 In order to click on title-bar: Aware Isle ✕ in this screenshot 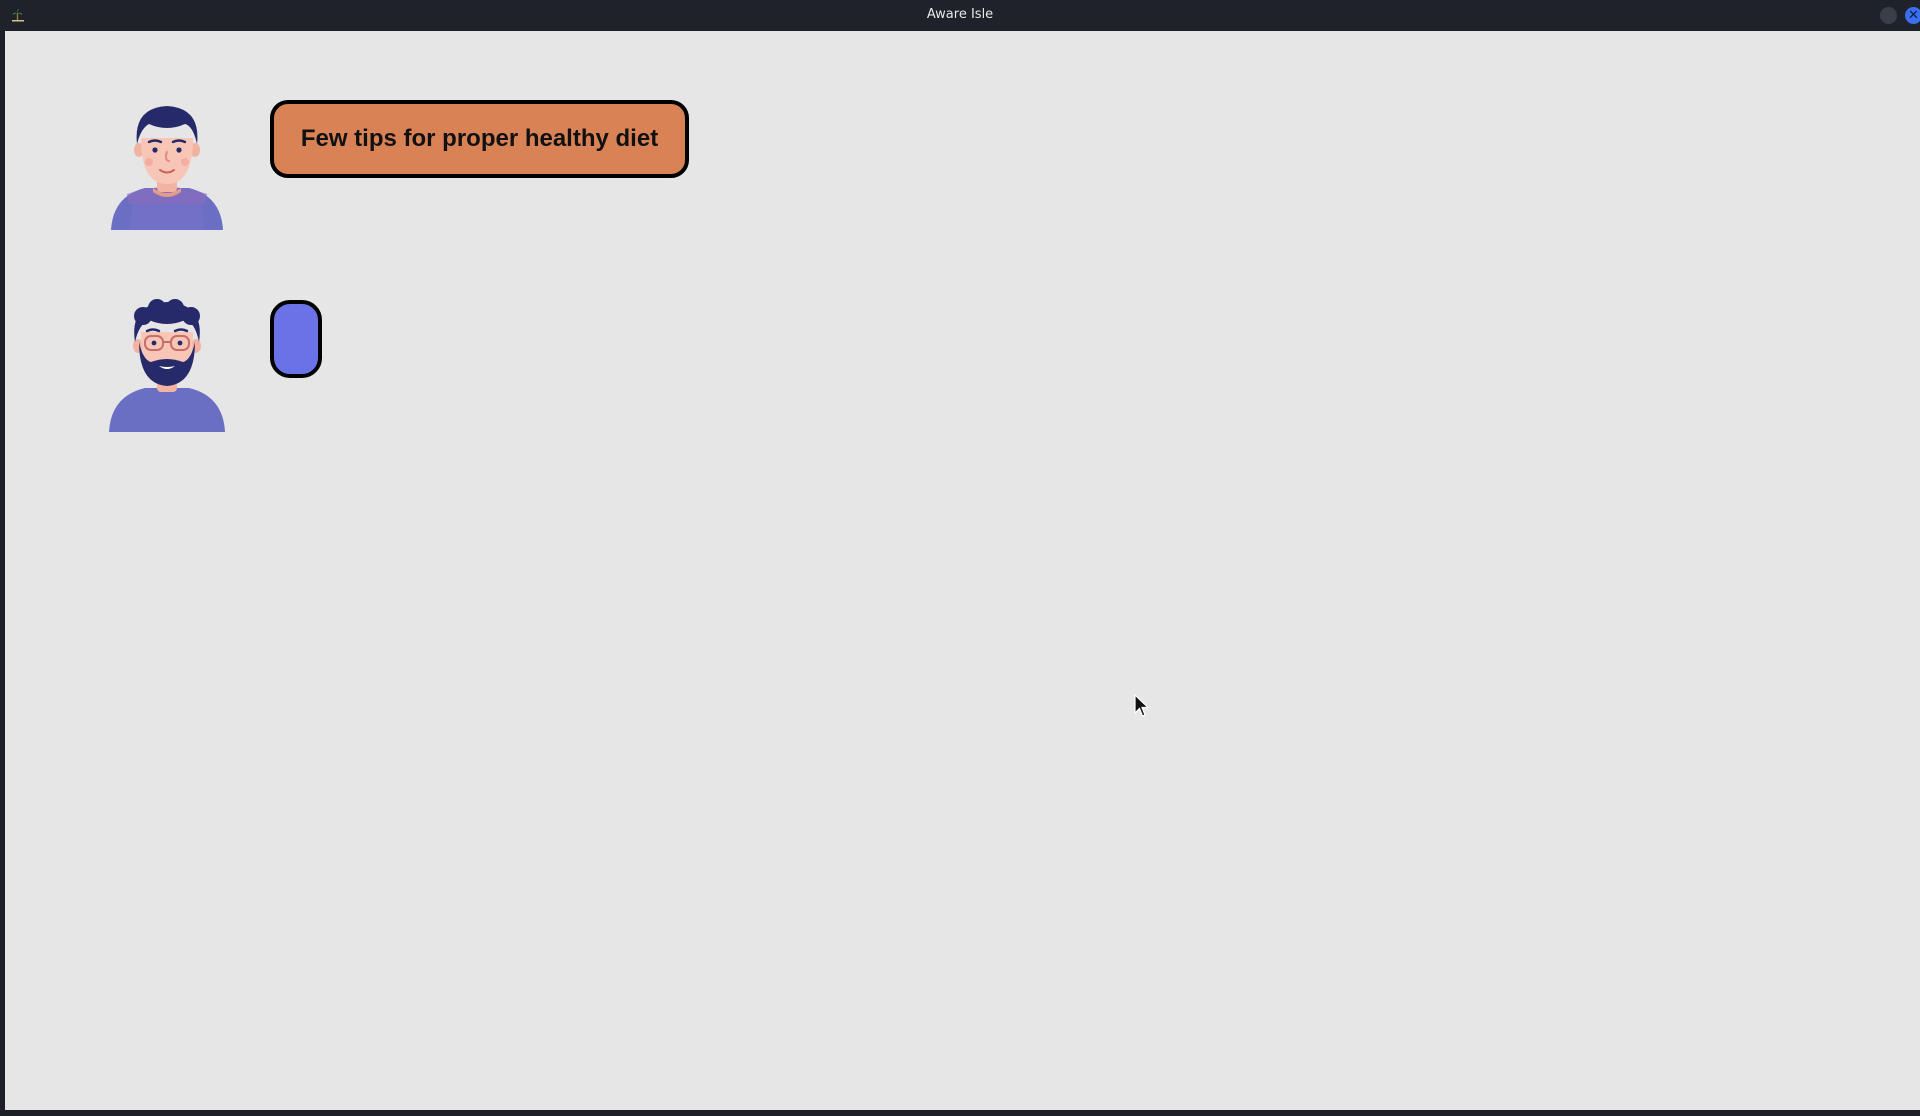, I will do `click(960, 15)`.